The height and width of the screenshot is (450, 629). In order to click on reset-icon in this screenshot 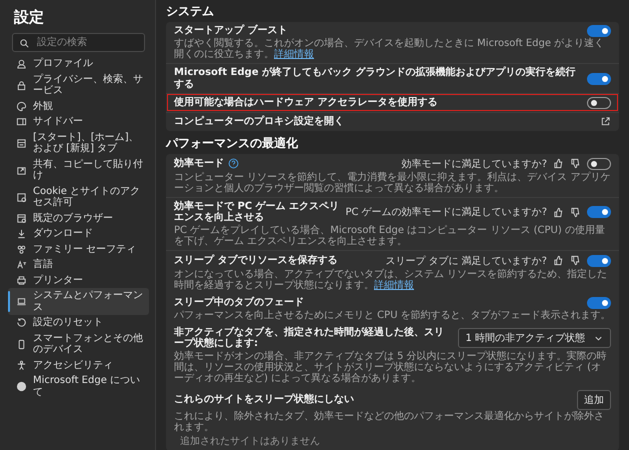, I will do `click(21, 322)`.